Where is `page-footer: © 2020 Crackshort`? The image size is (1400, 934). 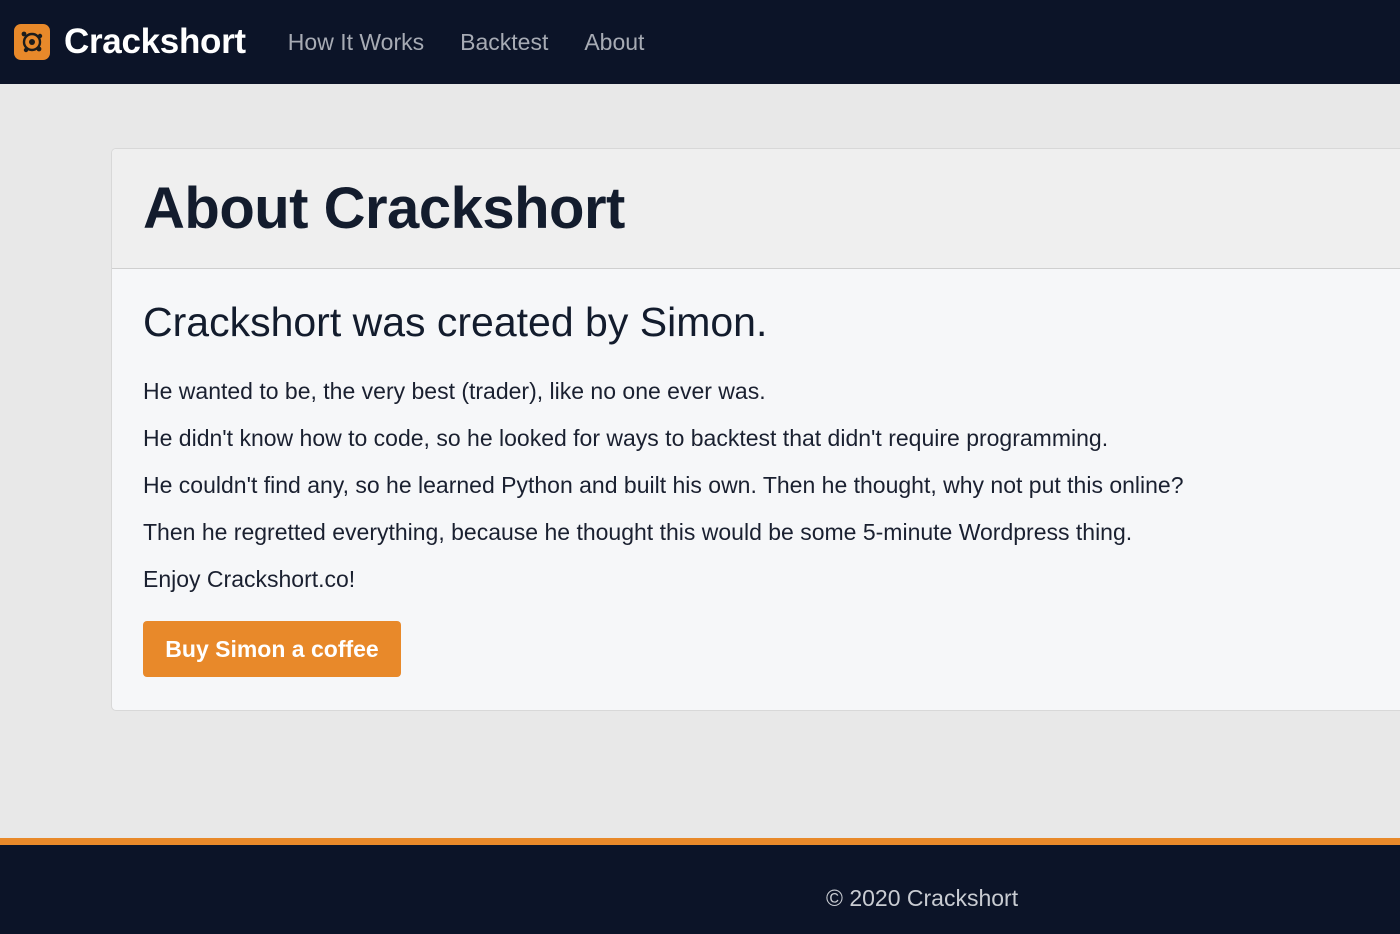
page-footer: © 2020 Crackshort is located at coordinates (700, 886).